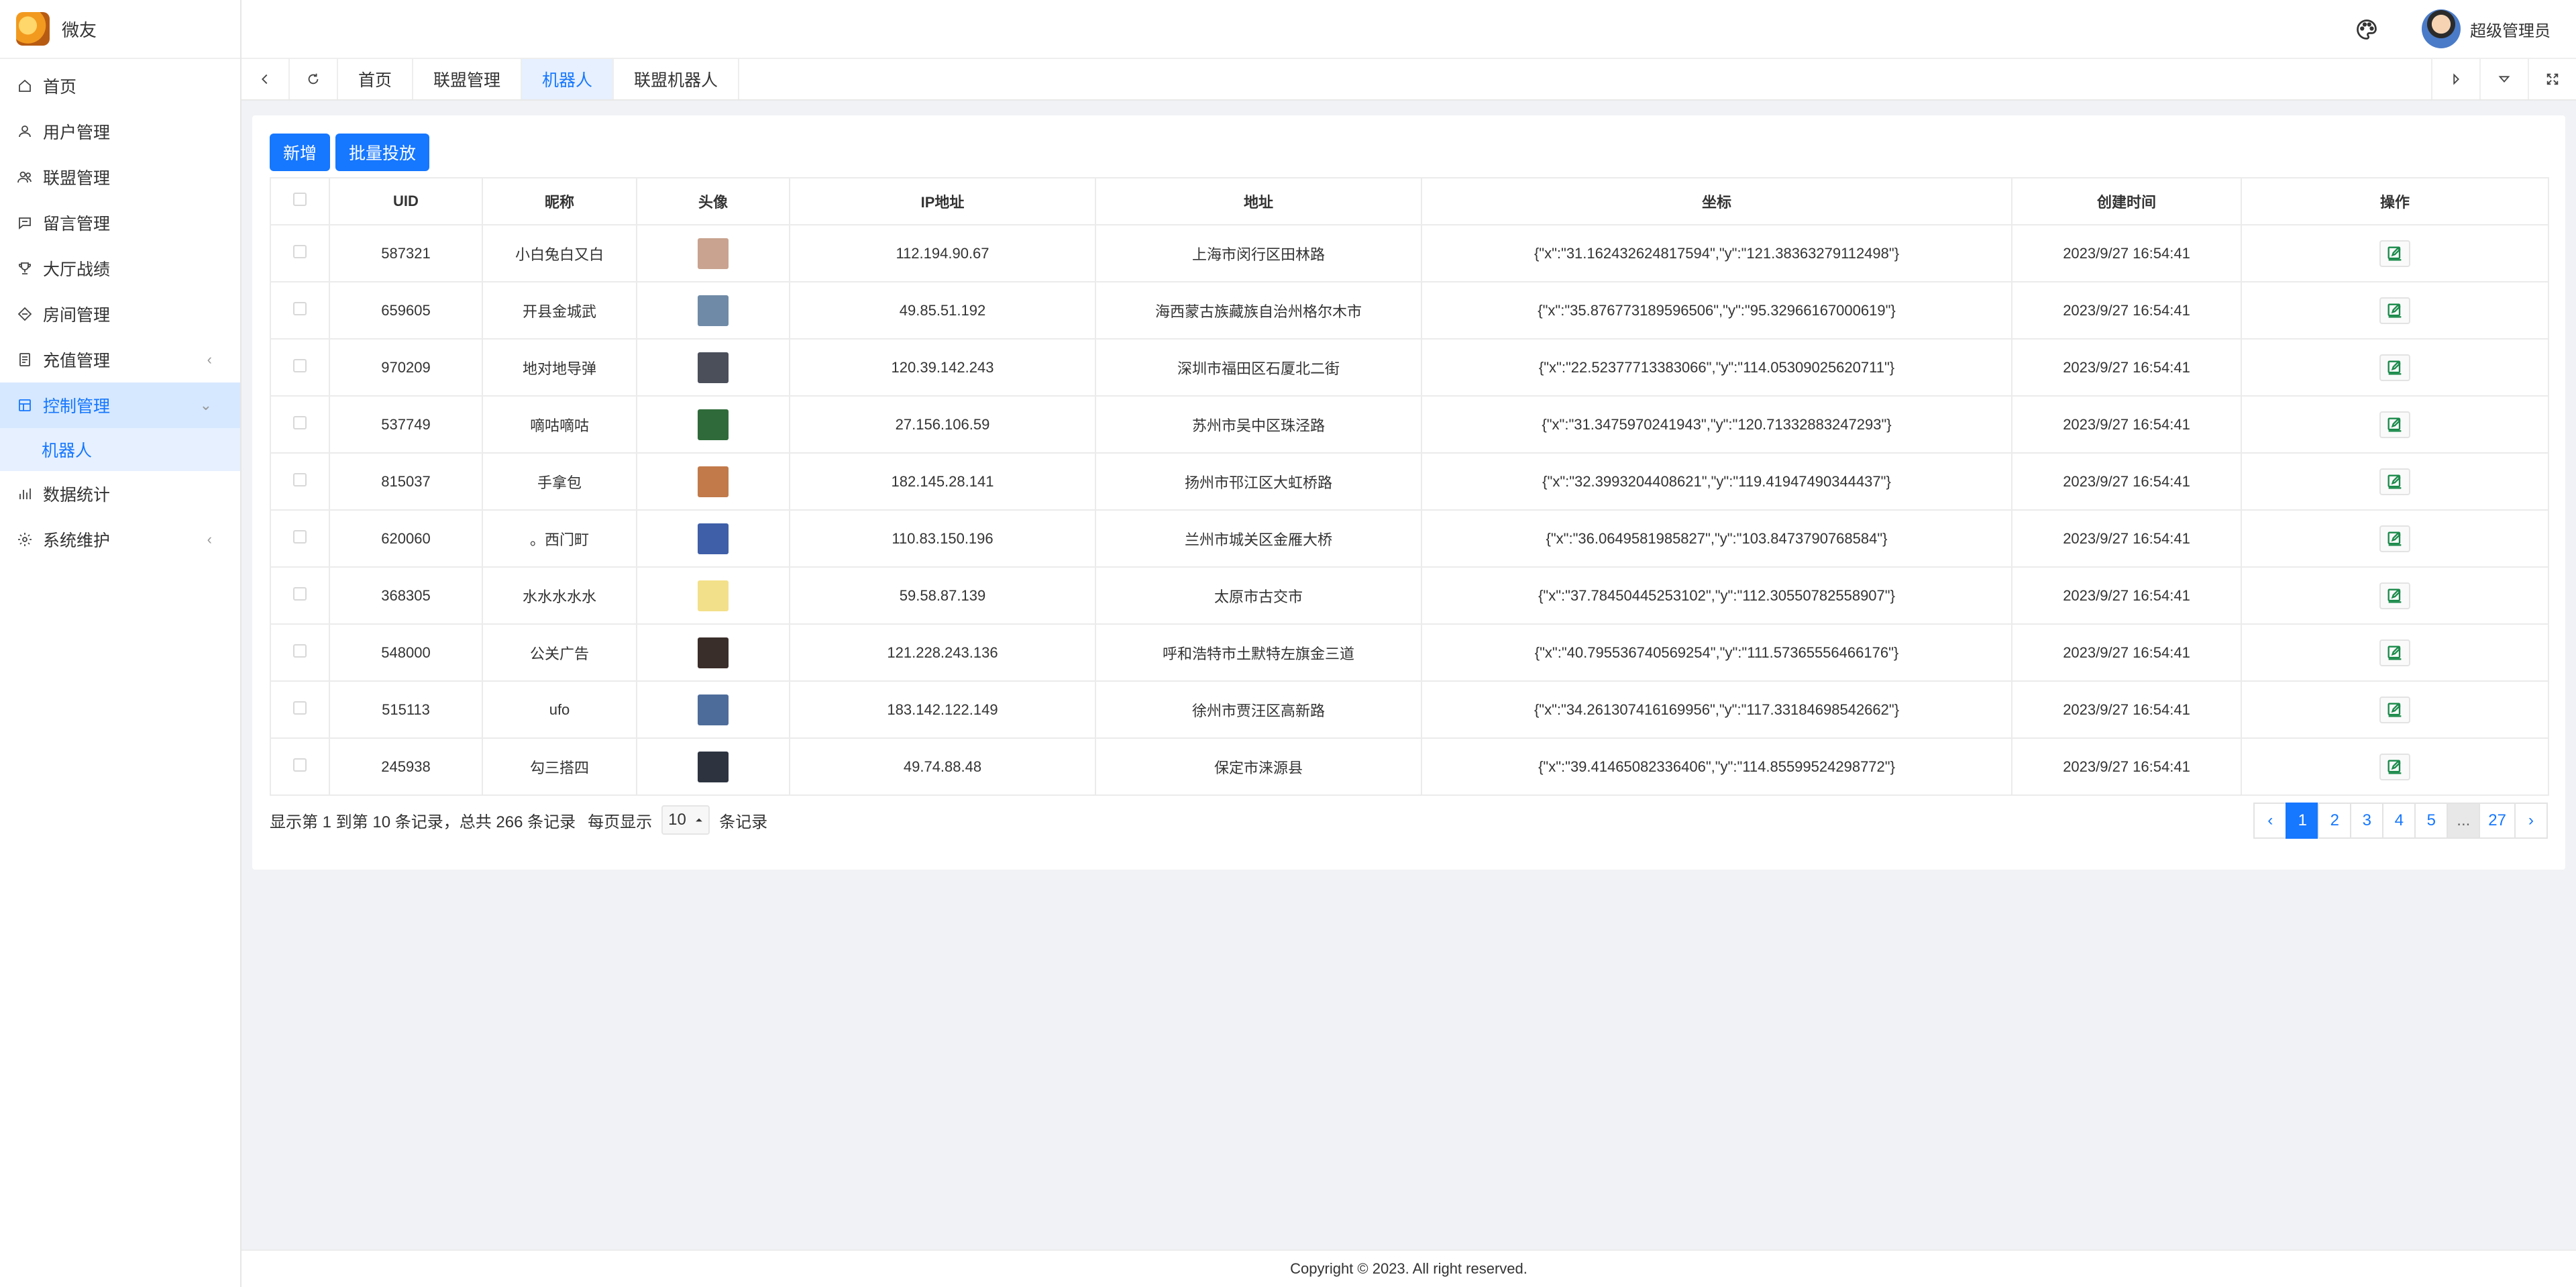  I want to click on user-menu: 超级管理员, so click(2486, 29).